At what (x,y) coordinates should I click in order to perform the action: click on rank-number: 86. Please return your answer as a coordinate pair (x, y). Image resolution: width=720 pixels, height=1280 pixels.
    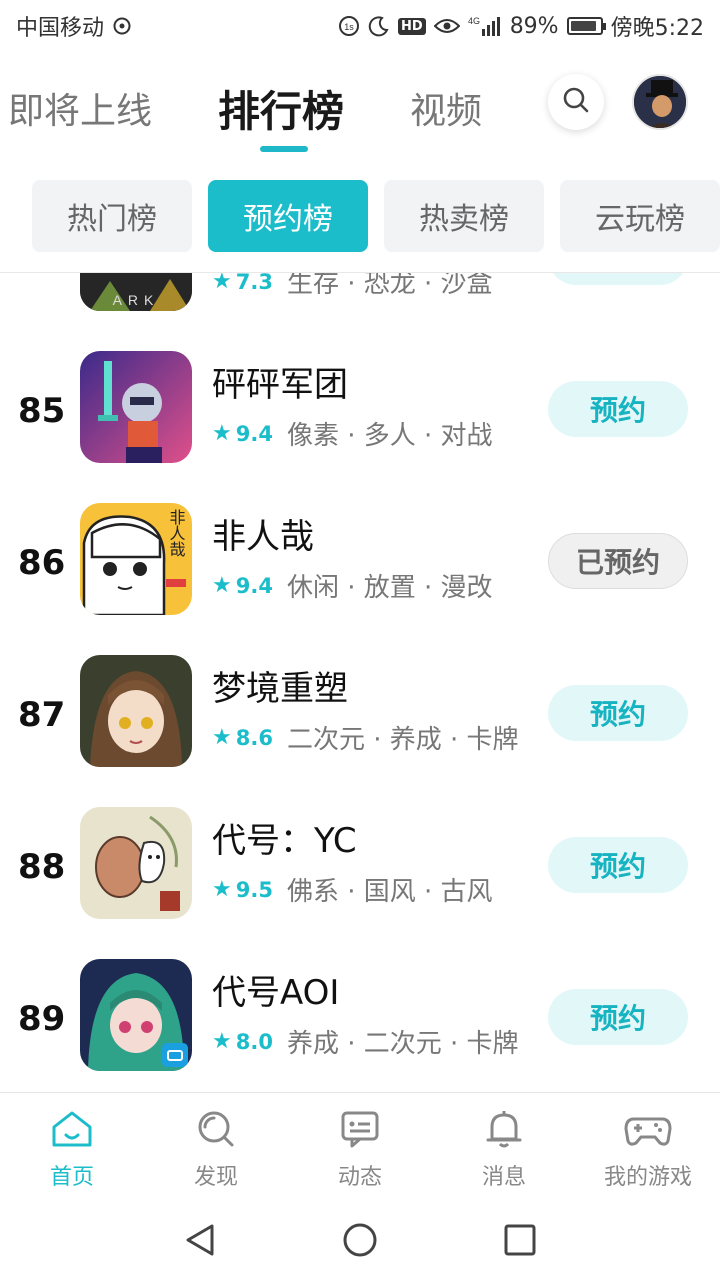
    Looking at the image, I should click on (42, 563).